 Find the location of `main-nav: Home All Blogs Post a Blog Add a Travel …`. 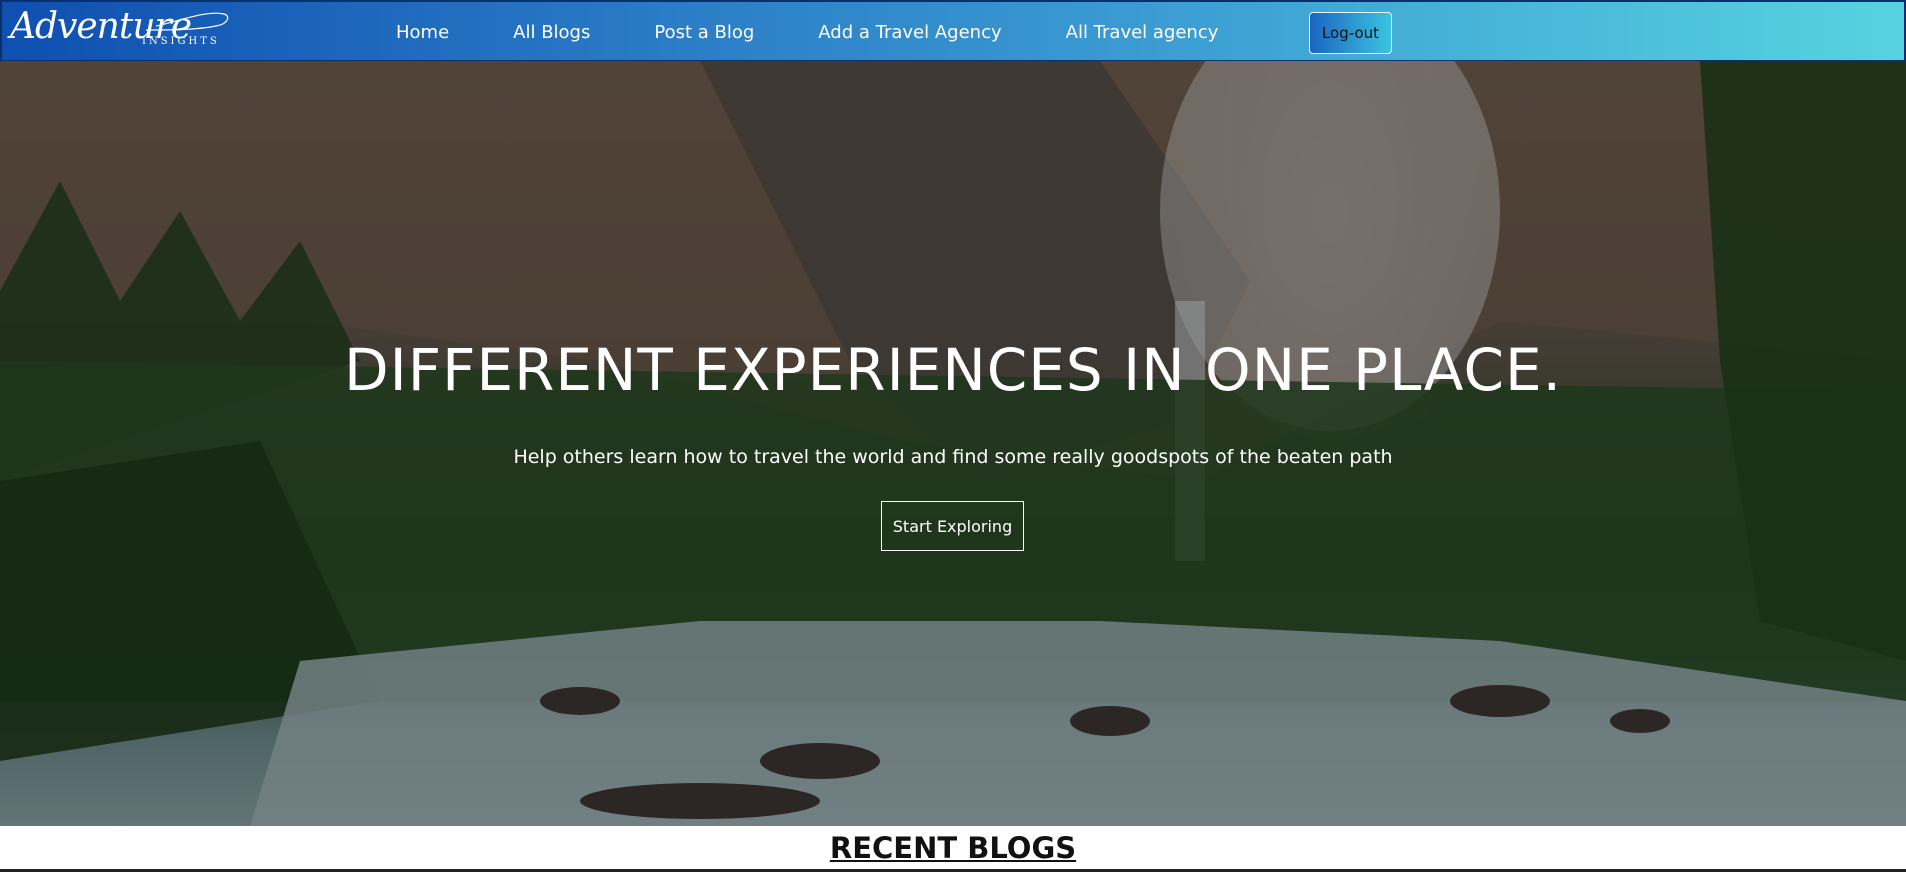

main-nav: Home All Blogs Post a Blog Add a Travel … is located at coordinates (839, 32).